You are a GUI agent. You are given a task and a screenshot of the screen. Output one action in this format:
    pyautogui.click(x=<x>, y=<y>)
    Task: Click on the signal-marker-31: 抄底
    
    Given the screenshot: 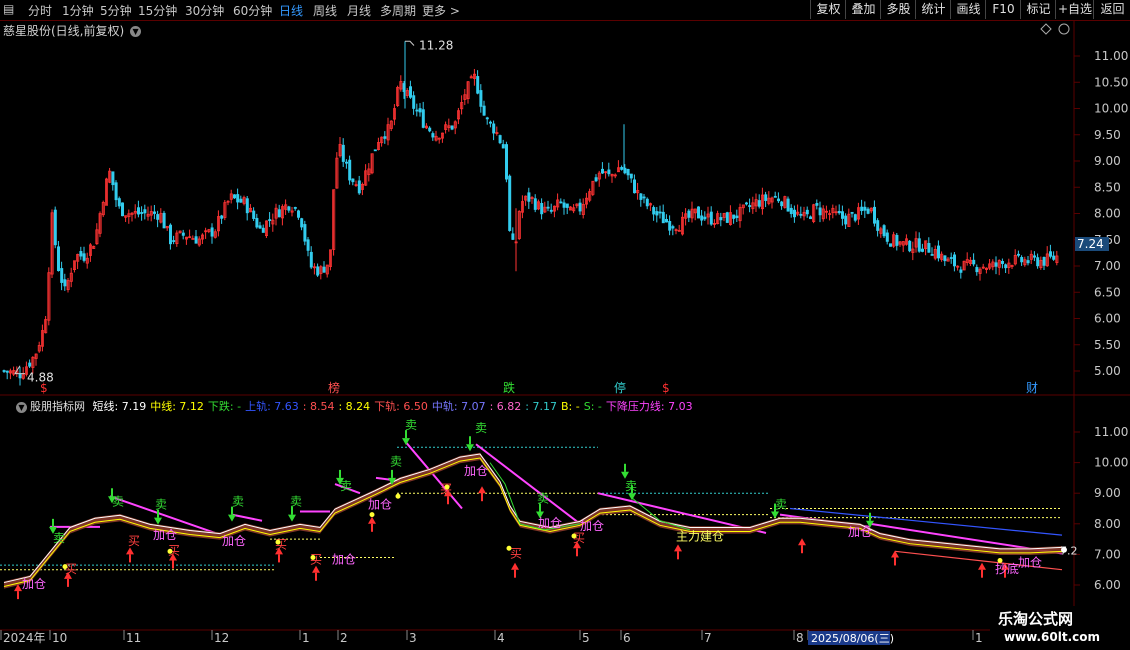 What is the action you would take?
    pyautogui.click(x=1007, y=568)
    